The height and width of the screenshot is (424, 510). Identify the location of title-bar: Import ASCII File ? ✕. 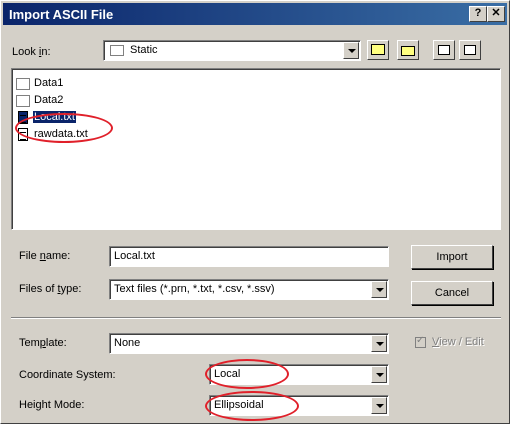
(255, 14).